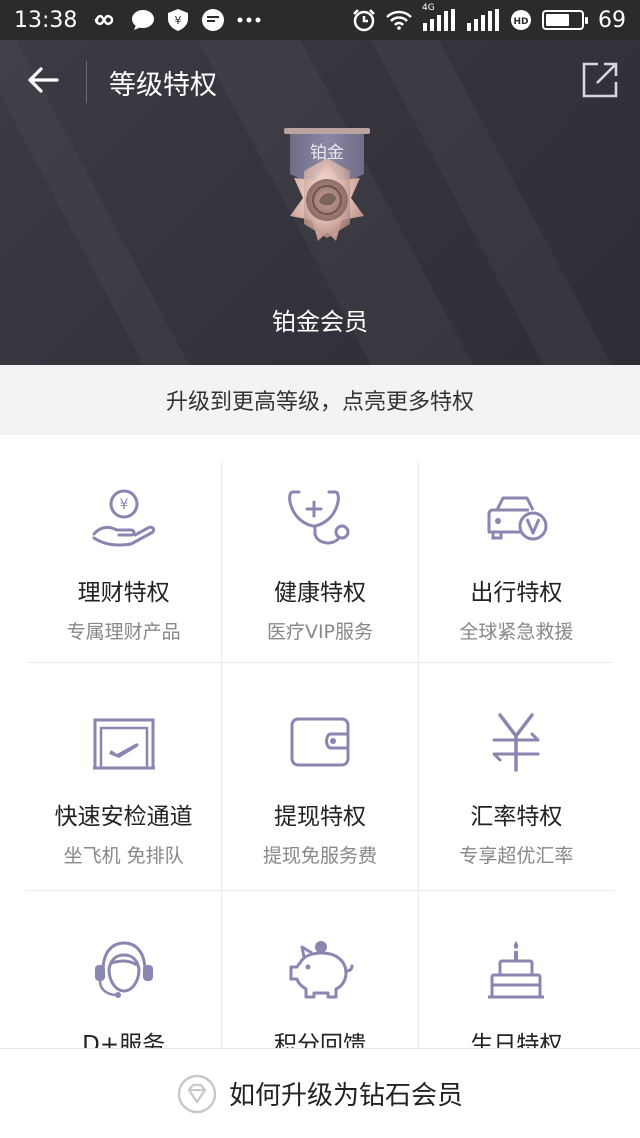  I want to click on back-arrow-icon, so click(43, 82).